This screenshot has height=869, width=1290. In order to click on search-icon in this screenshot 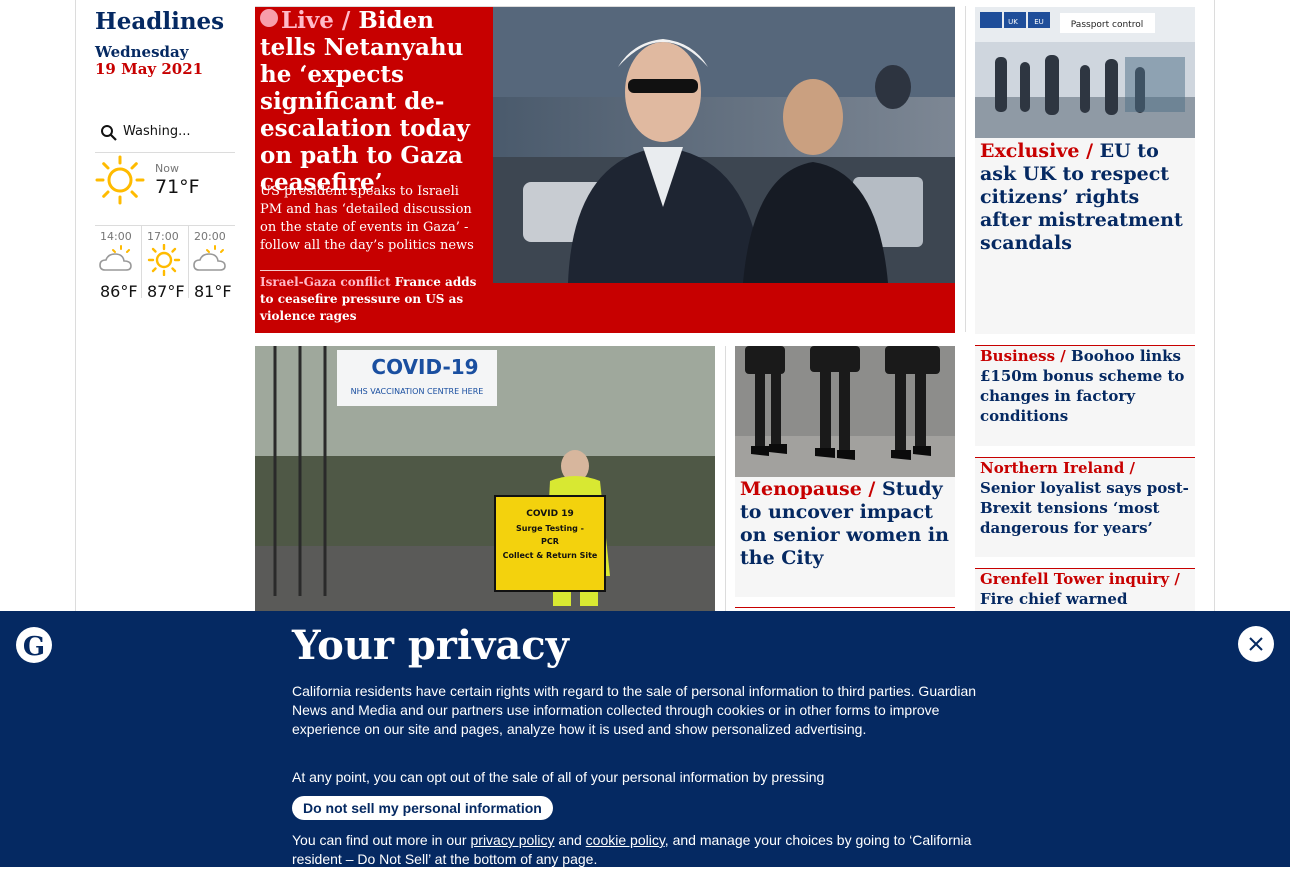, I will do `click(109, 133)`.